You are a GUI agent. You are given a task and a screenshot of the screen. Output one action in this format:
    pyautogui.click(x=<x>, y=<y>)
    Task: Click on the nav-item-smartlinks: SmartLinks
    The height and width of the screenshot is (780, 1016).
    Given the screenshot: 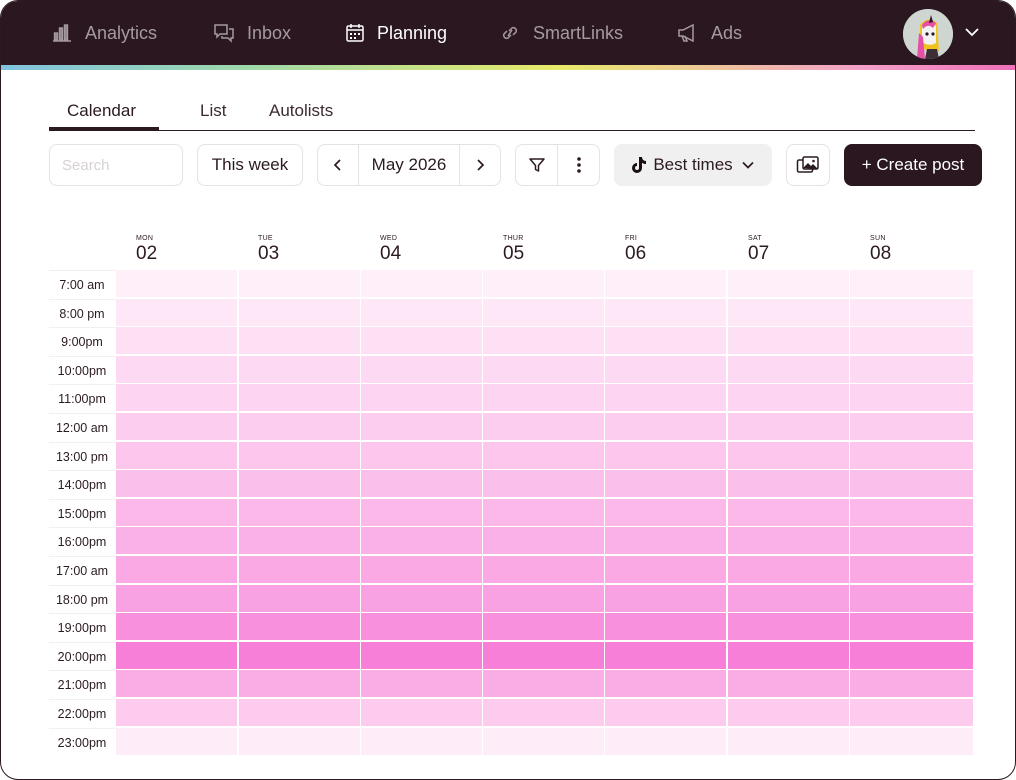 What is the action you would take?
    pyautogui.click(x=561, y=33)
    